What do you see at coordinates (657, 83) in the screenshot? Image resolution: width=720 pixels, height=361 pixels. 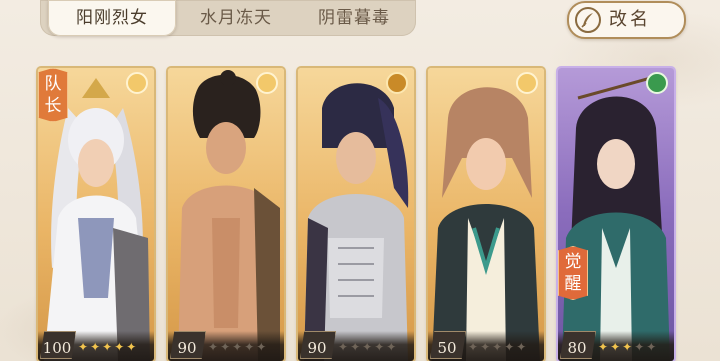 I see `leaf-icon` at bounding box center [657, 83].